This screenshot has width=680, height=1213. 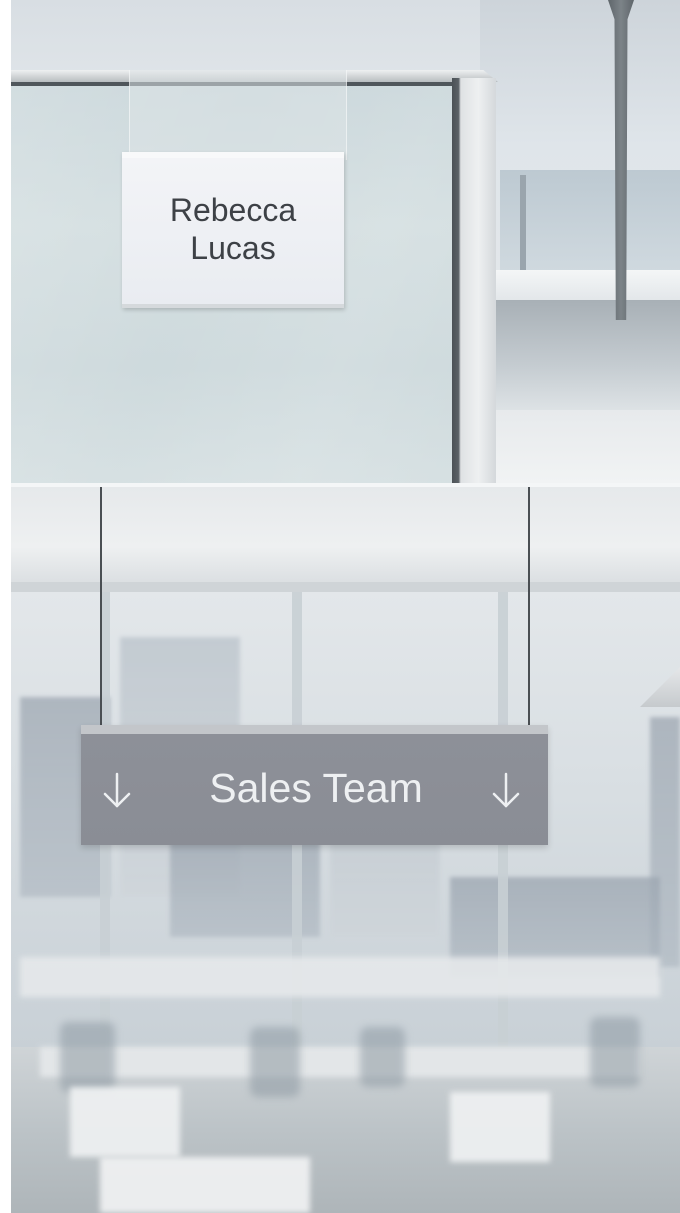 I want to click on partition-frame-edge, so click(x=474, y=280).